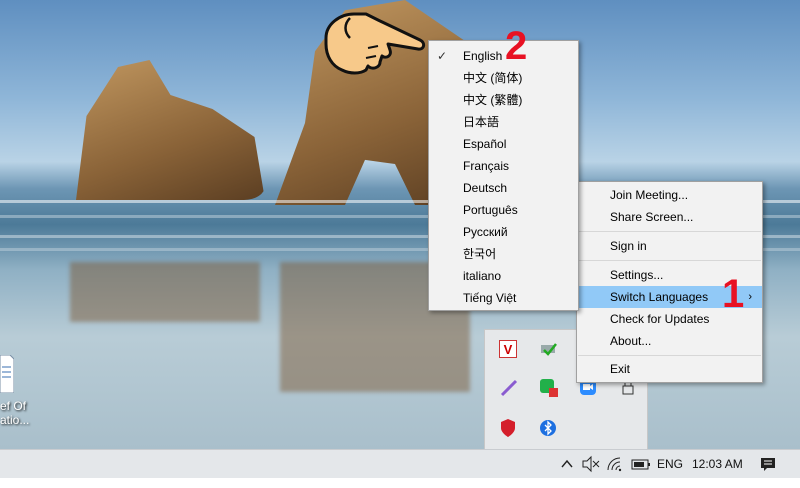  What do you see at coordinates (503, 276) in the screenshot?
I see `language-item-italian: italiano` at bounding box center [503, 276].